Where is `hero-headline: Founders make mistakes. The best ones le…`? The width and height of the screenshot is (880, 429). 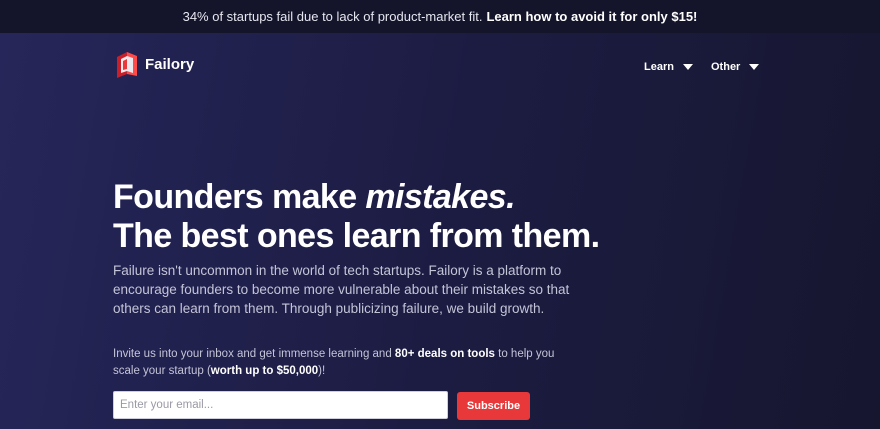 hero-headline: Founders make mistakes. The best ones le… is located at coordinates (356, 217).